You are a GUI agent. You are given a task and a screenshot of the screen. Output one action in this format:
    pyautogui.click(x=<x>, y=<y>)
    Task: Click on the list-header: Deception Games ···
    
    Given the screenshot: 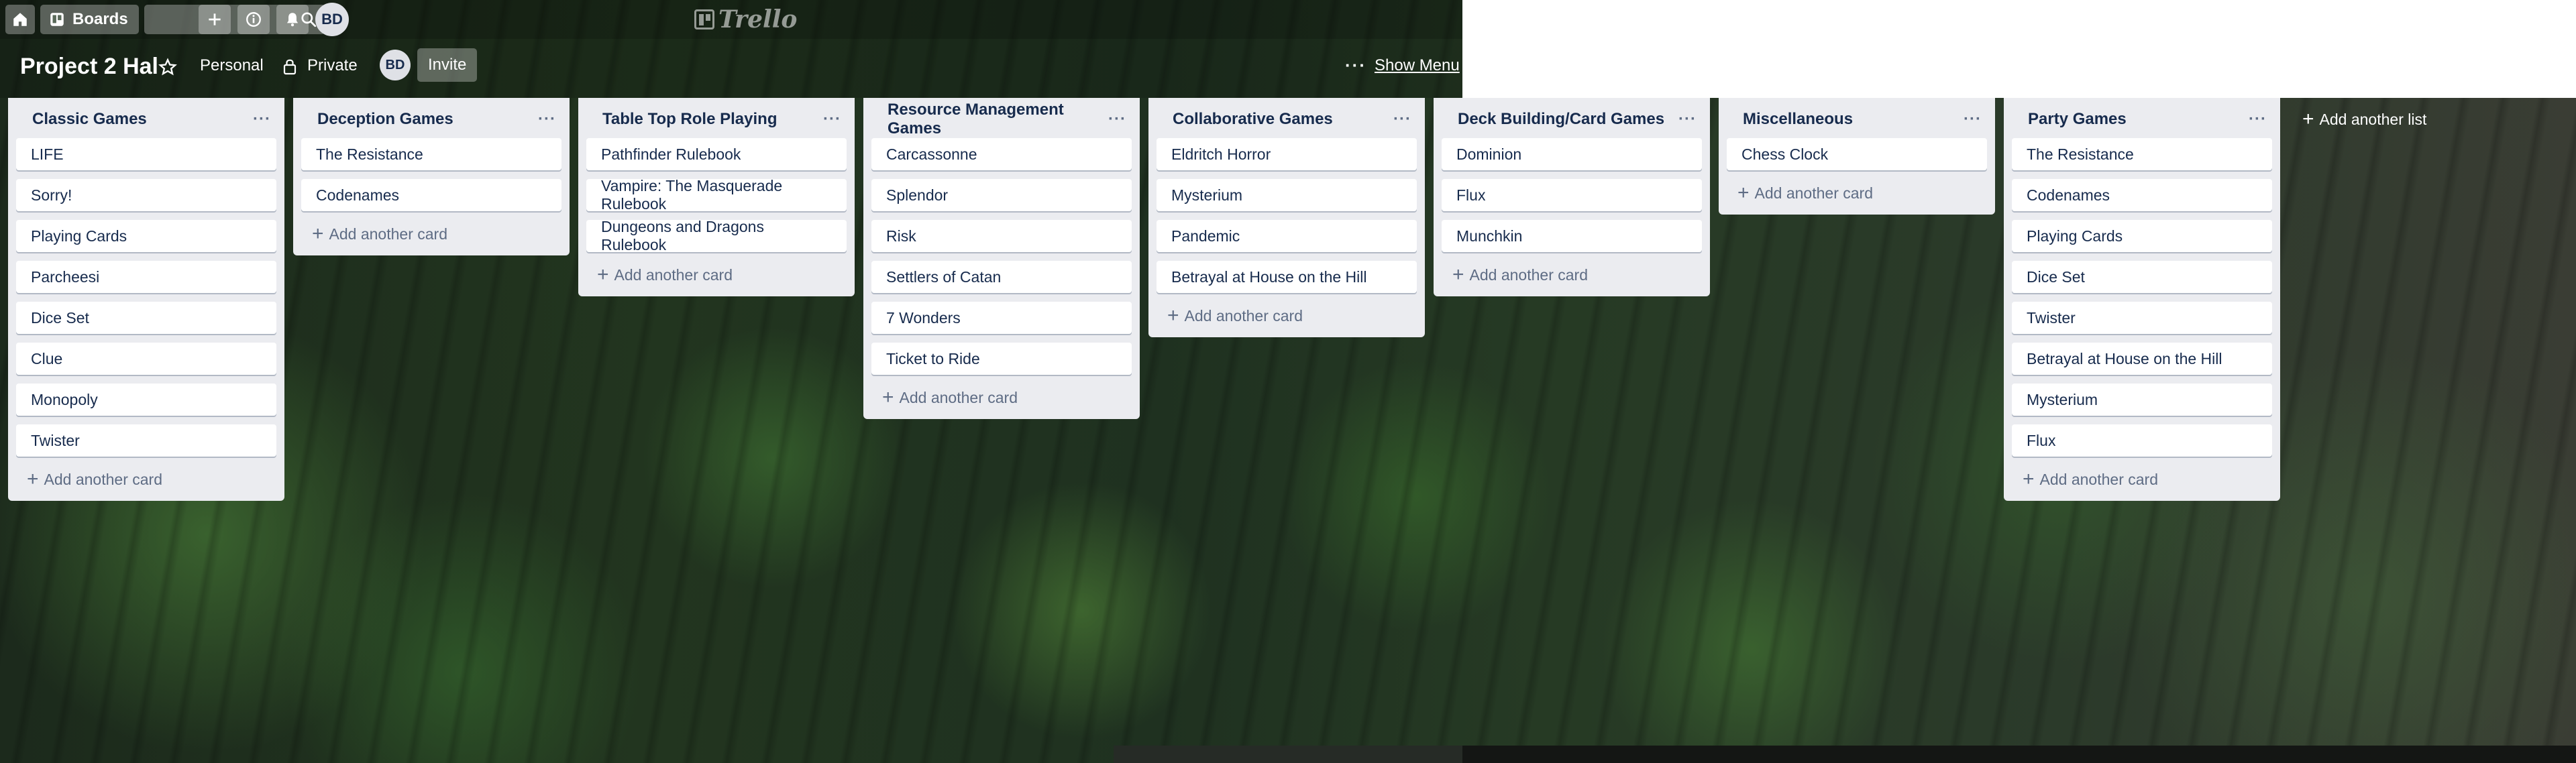 What is the action you would take?
    pyautogui.click(x=431, y=119)
    